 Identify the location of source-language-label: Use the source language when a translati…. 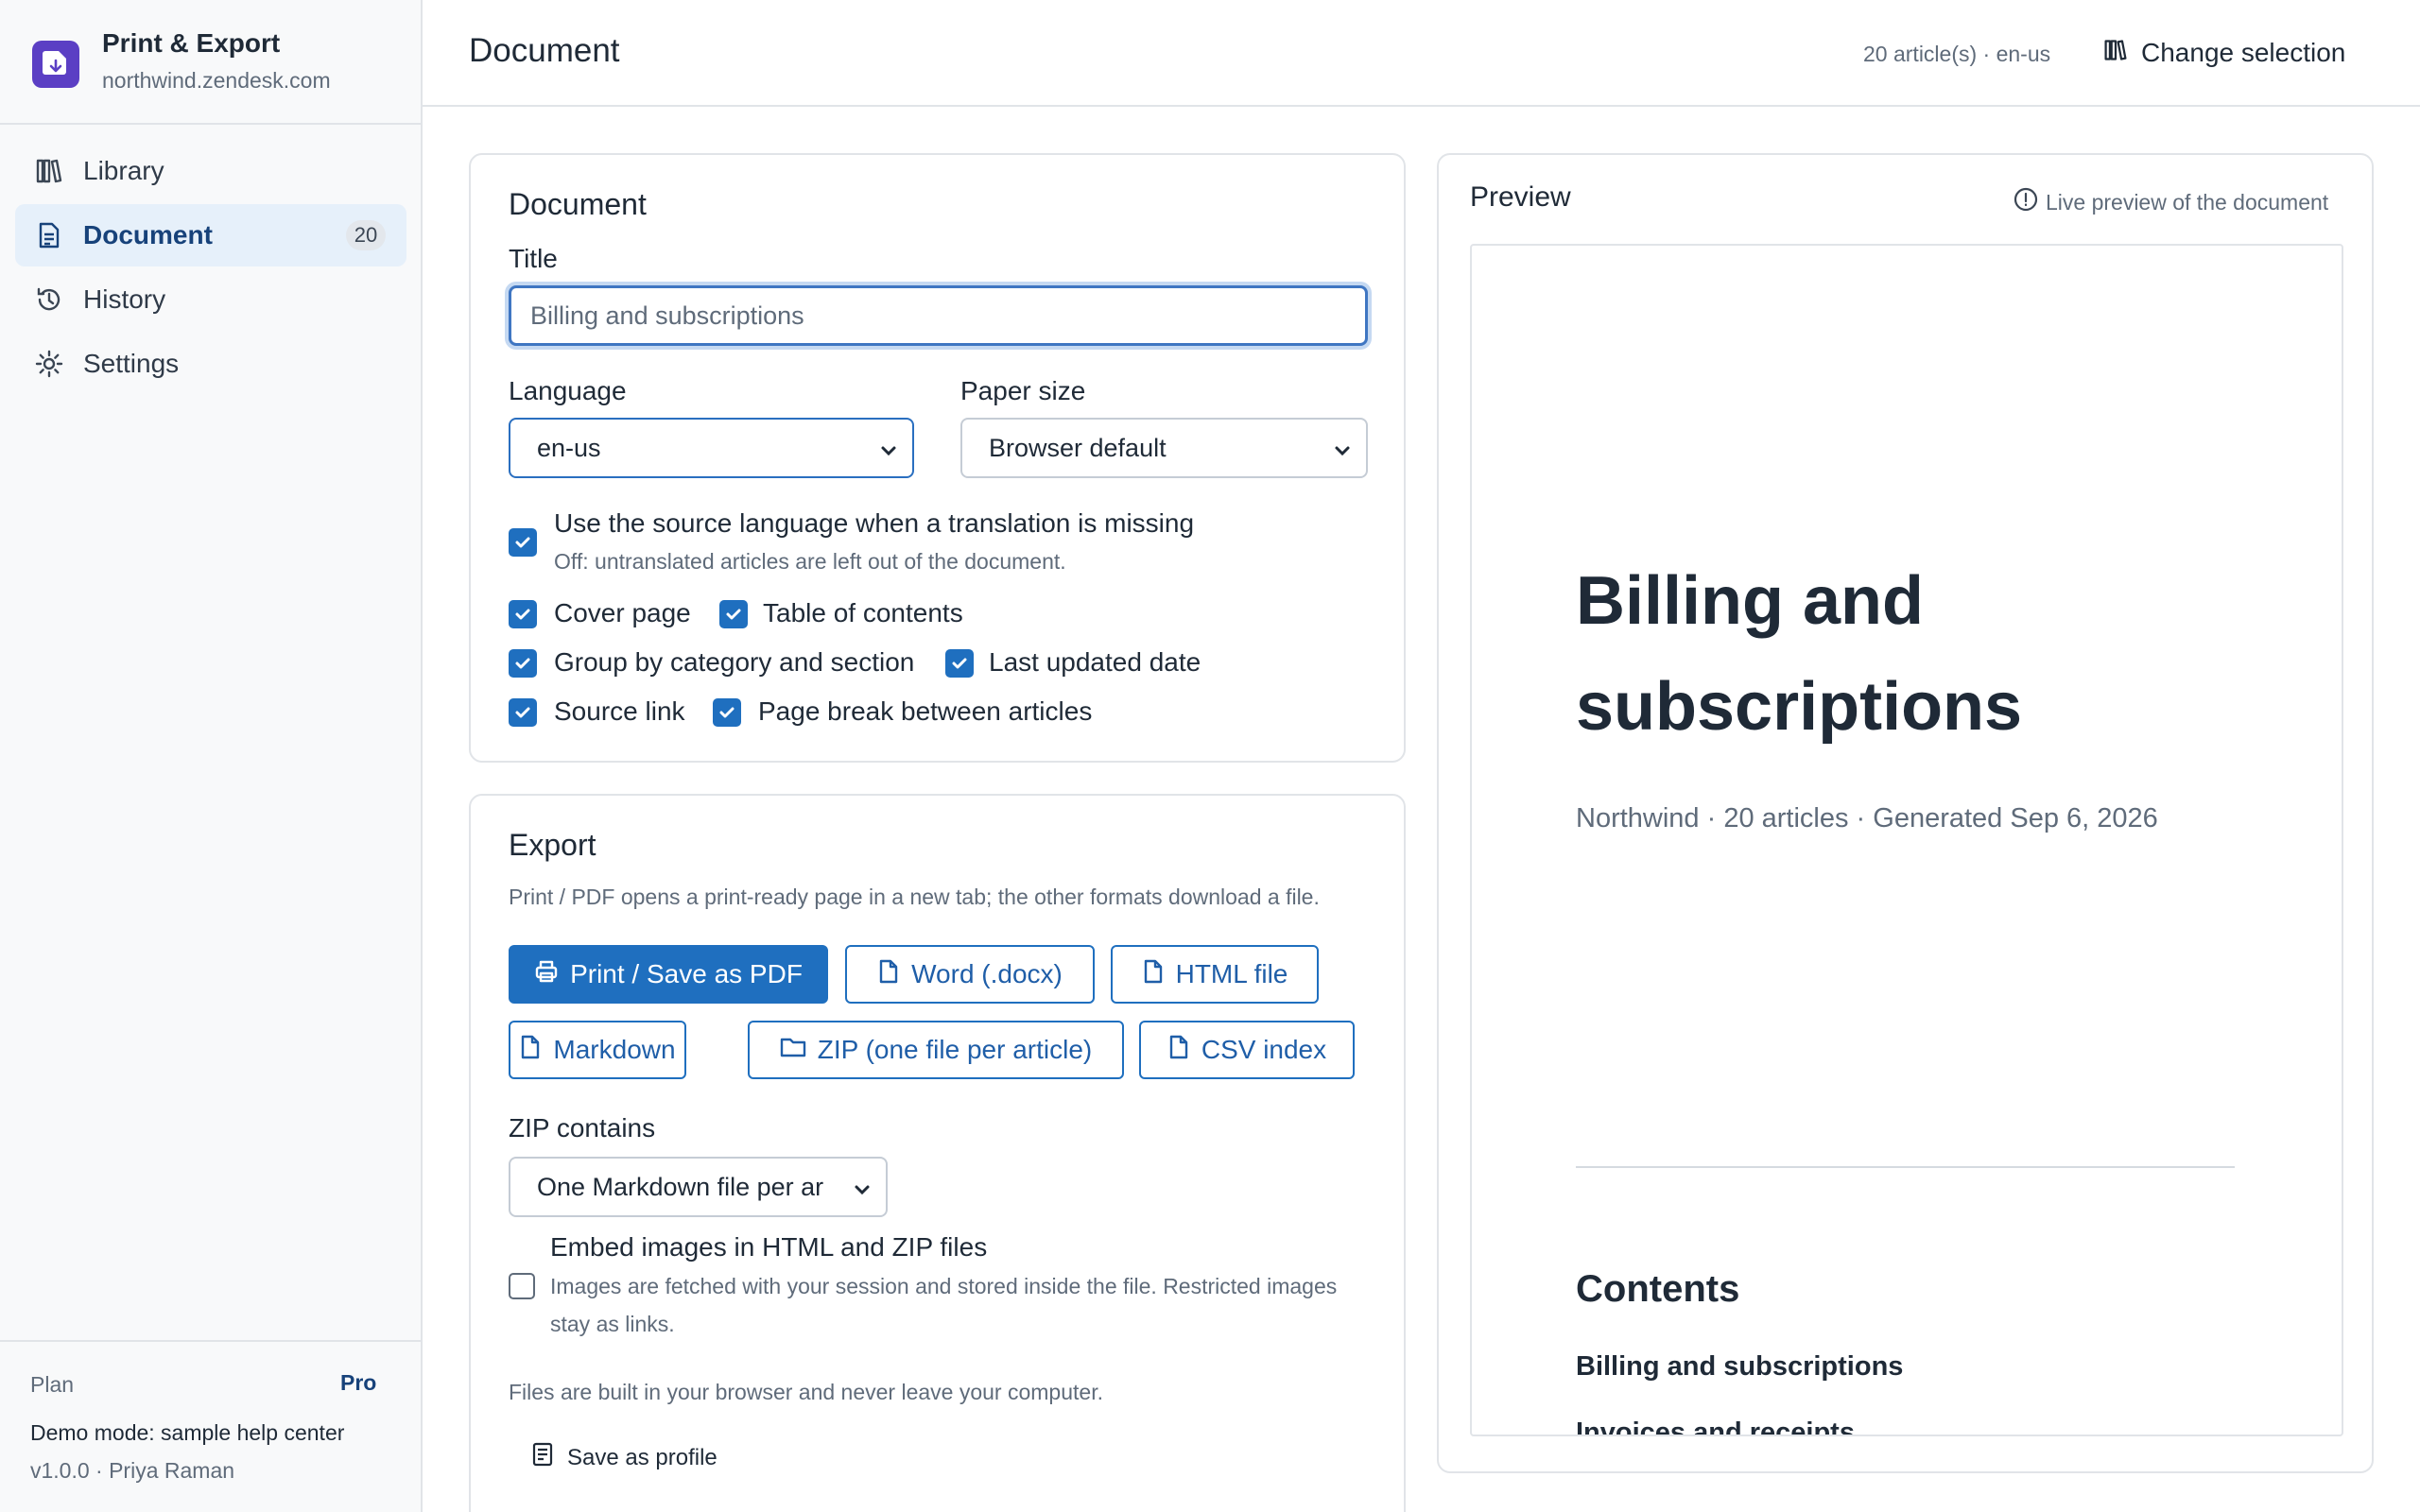
(874, 523).